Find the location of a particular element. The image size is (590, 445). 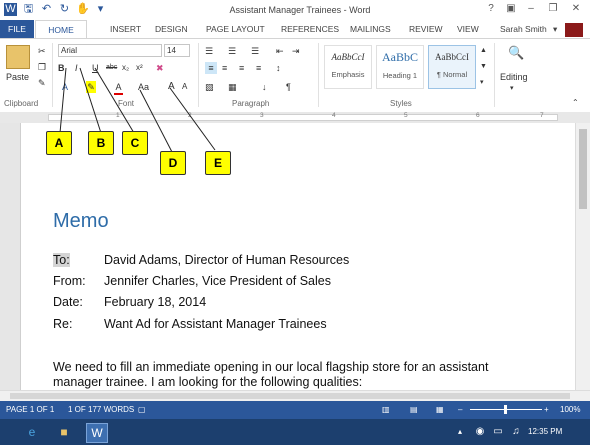

tray-expand-icon: ▴ is located at coordinates (460, 432).